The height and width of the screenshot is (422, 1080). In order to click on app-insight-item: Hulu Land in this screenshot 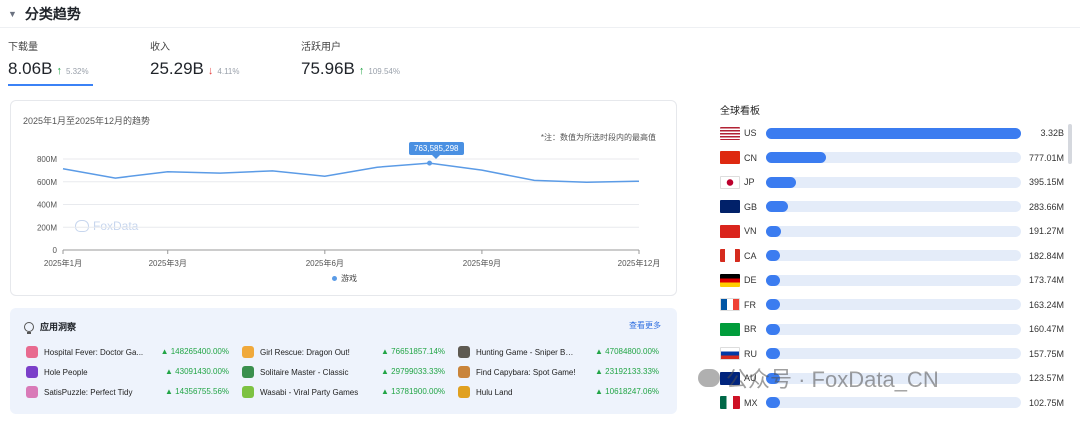, I will do `click(517, 392)`.